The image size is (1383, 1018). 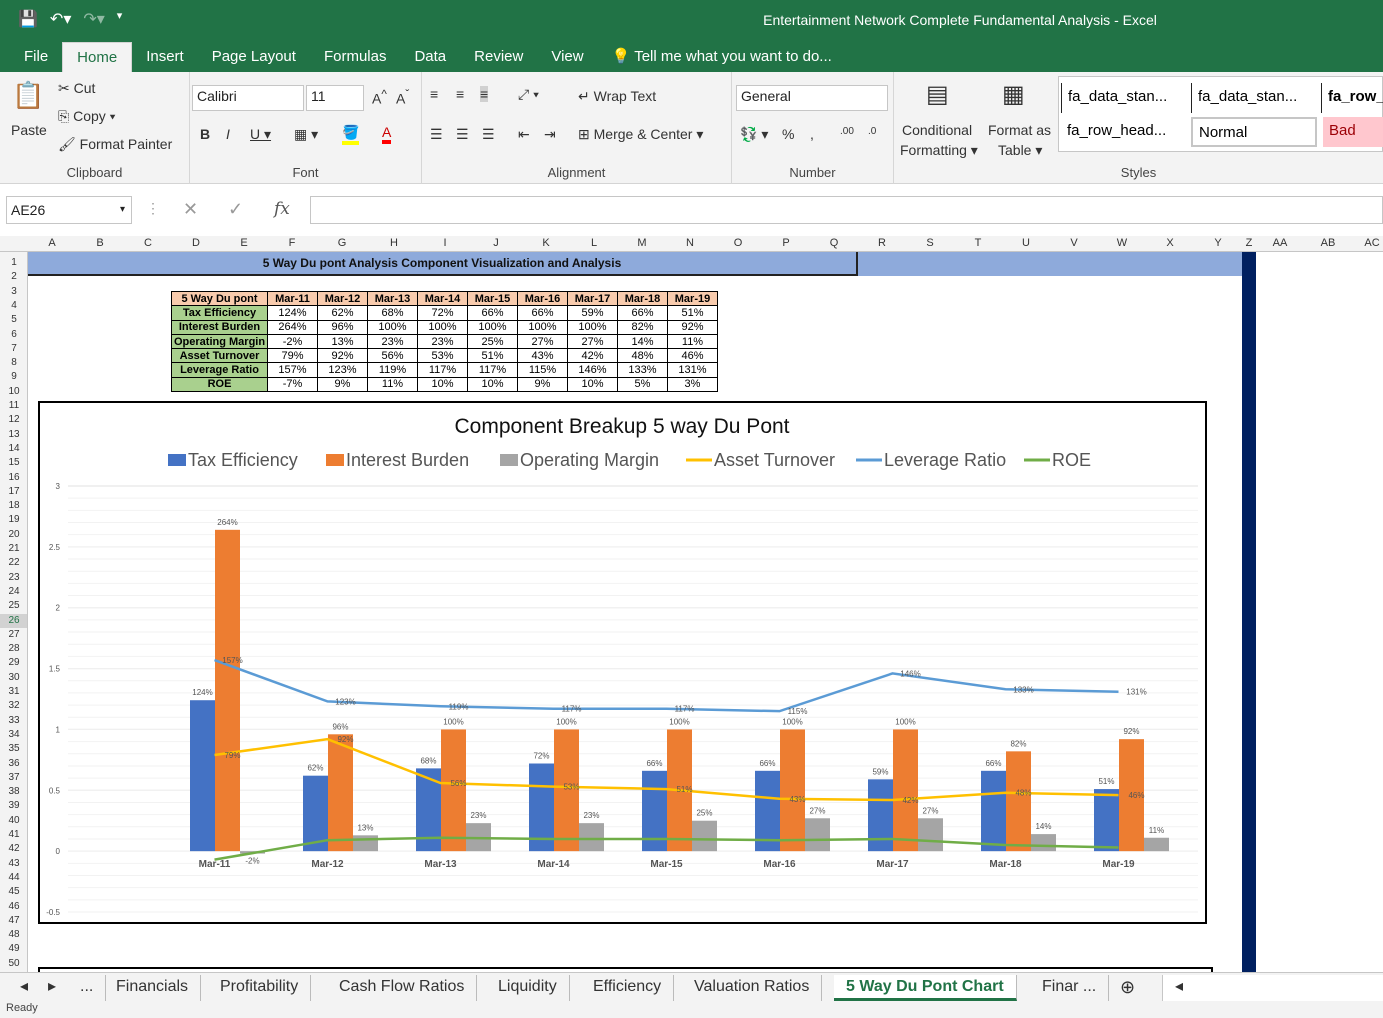 I want to click on column-header: C, so click(x=148, y=243).